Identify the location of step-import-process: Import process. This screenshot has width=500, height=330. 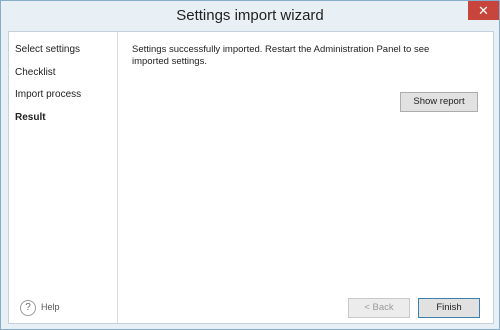
(48, 94).